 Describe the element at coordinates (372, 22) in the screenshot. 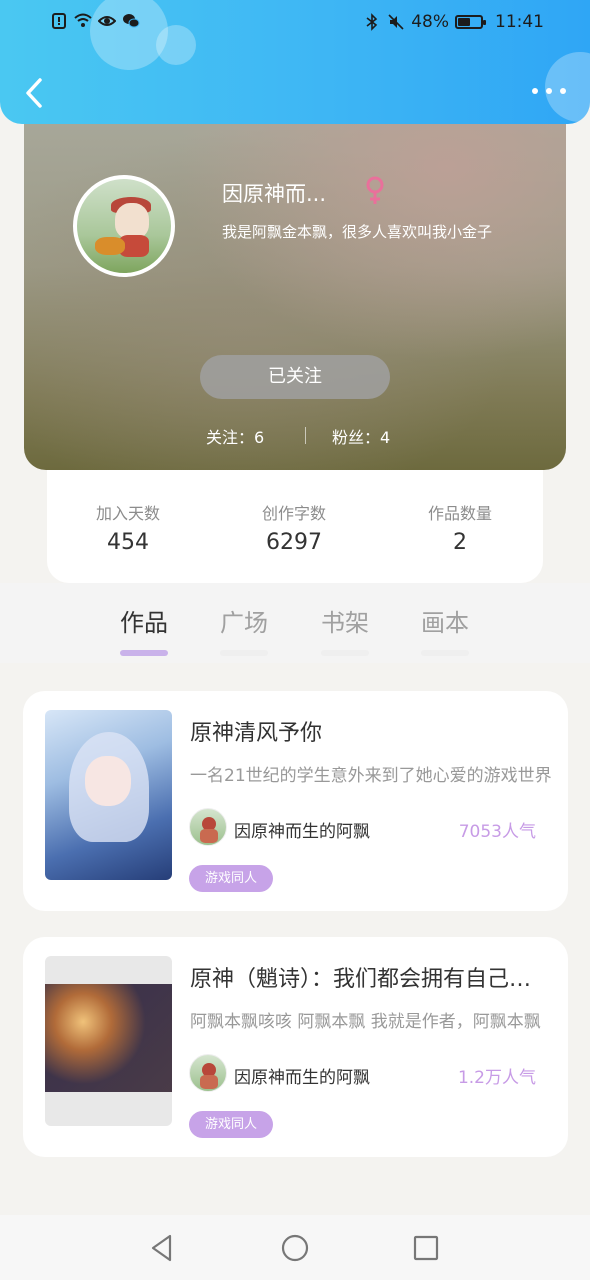

I see `bluetooth-icon` at that location.